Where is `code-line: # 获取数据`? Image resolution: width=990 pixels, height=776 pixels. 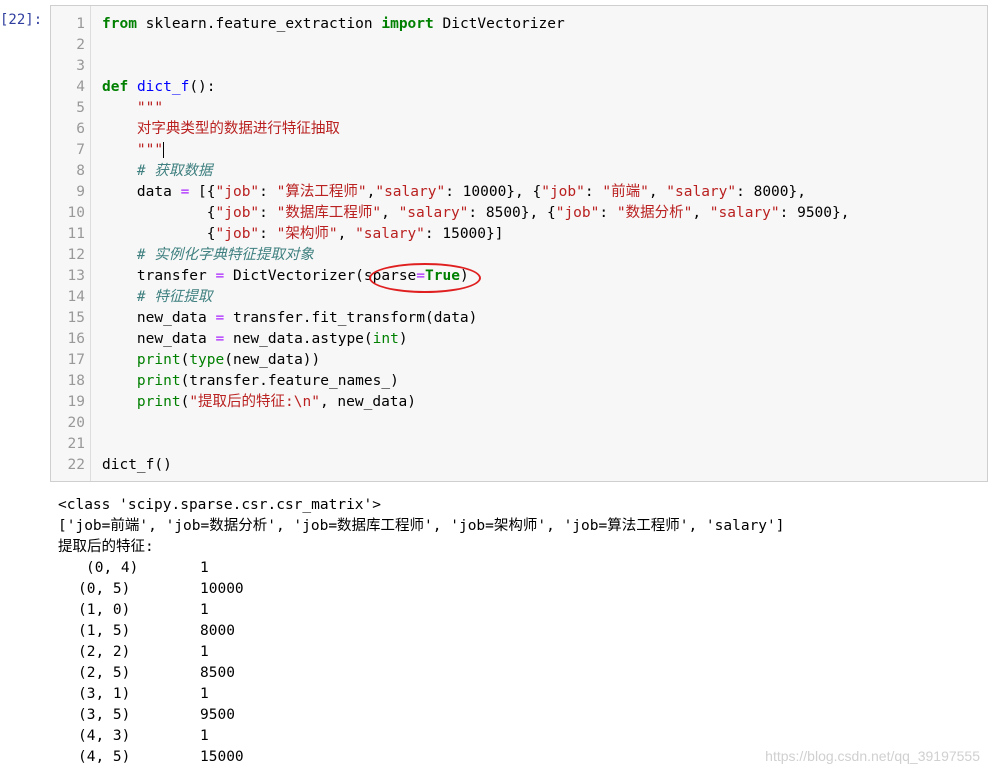
code-line: # 获取数据 is located at coordinates (157, 171).